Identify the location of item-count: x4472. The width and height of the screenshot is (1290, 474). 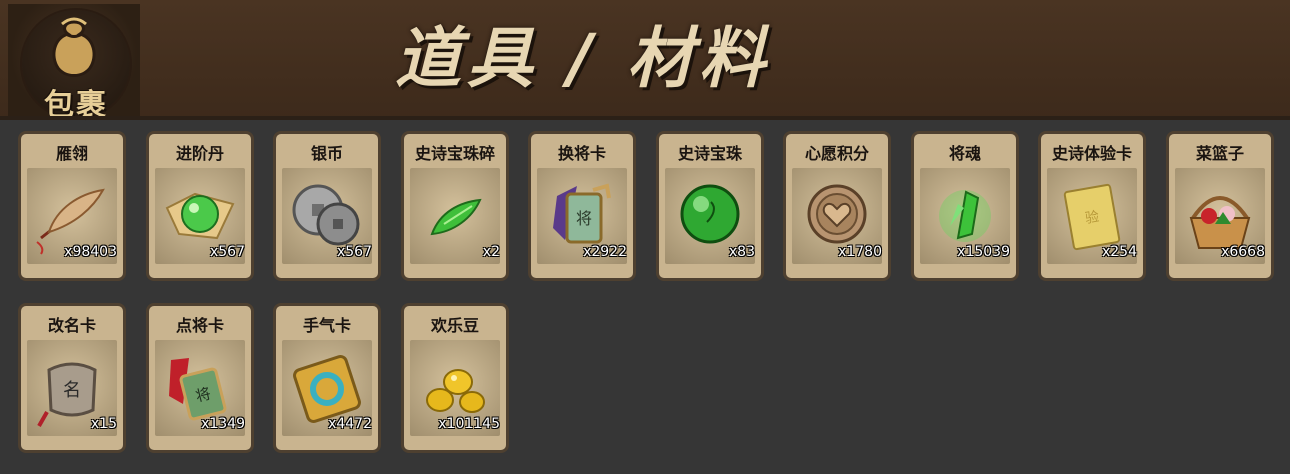
(350, 424).